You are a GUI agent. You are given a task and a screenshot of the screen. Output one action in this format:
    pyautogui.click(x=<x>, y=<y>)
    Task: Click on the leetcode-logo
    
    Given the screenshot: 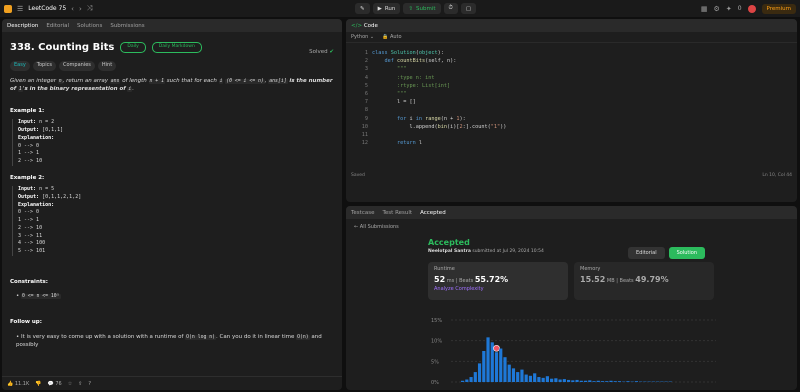 What is the action you would take?
    pyautogui.click(x=8, y=8)
    